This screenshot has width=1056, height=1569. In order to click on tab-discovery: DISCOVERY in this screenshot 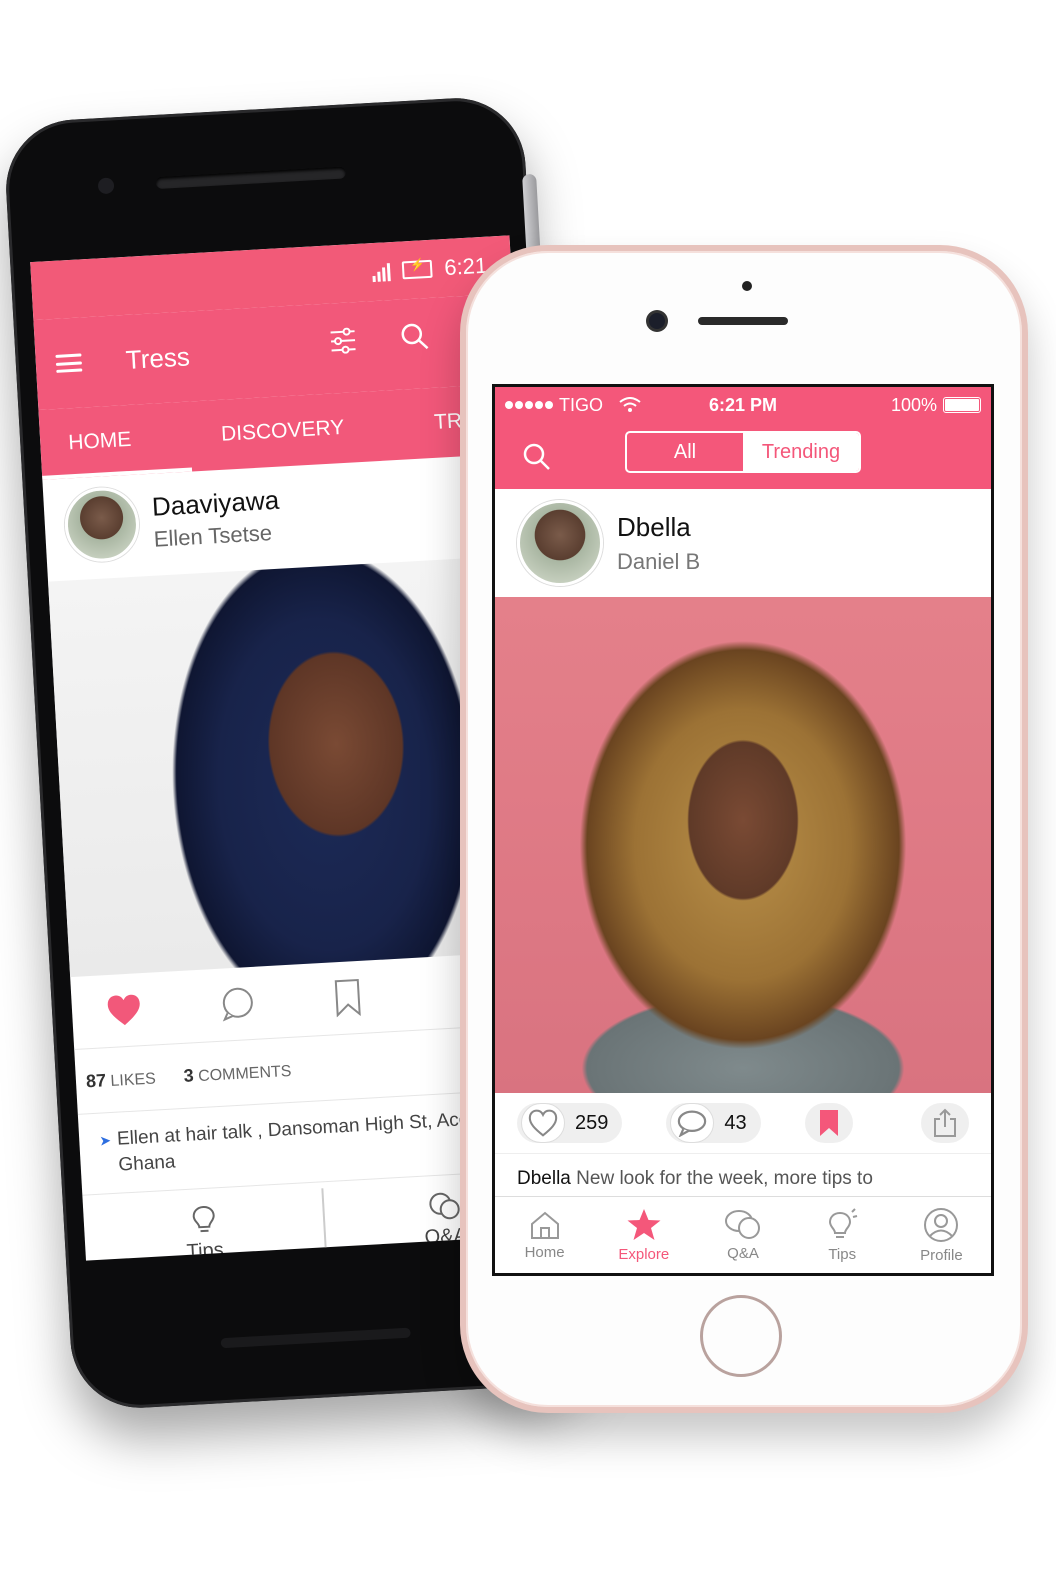, I will do `click(282, 431)`.